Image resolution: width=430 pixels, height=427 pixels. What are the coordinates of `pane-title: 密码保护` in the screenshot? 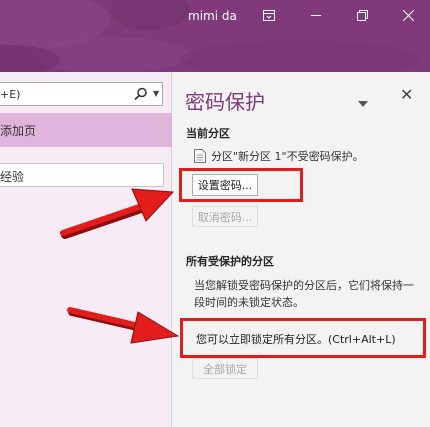 It's located at (225, 102).